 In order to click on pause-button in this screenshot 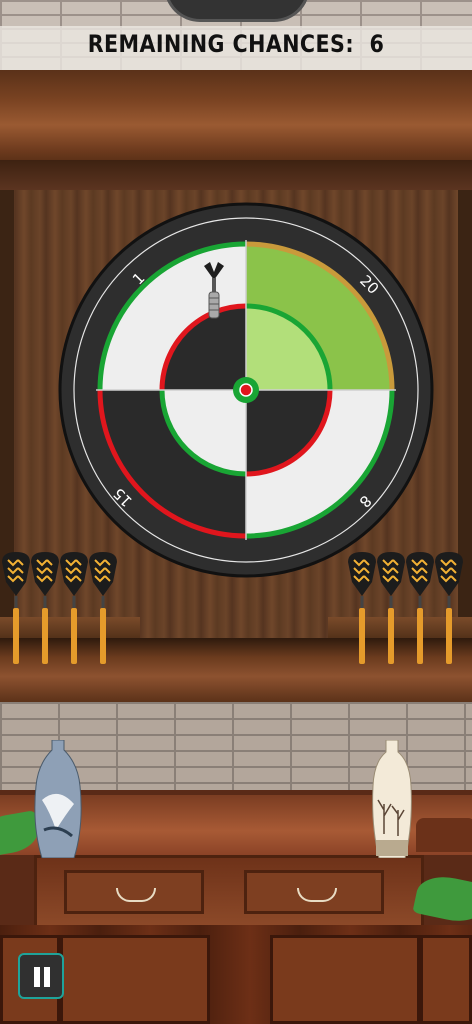, I will do `click(41, 976)`.